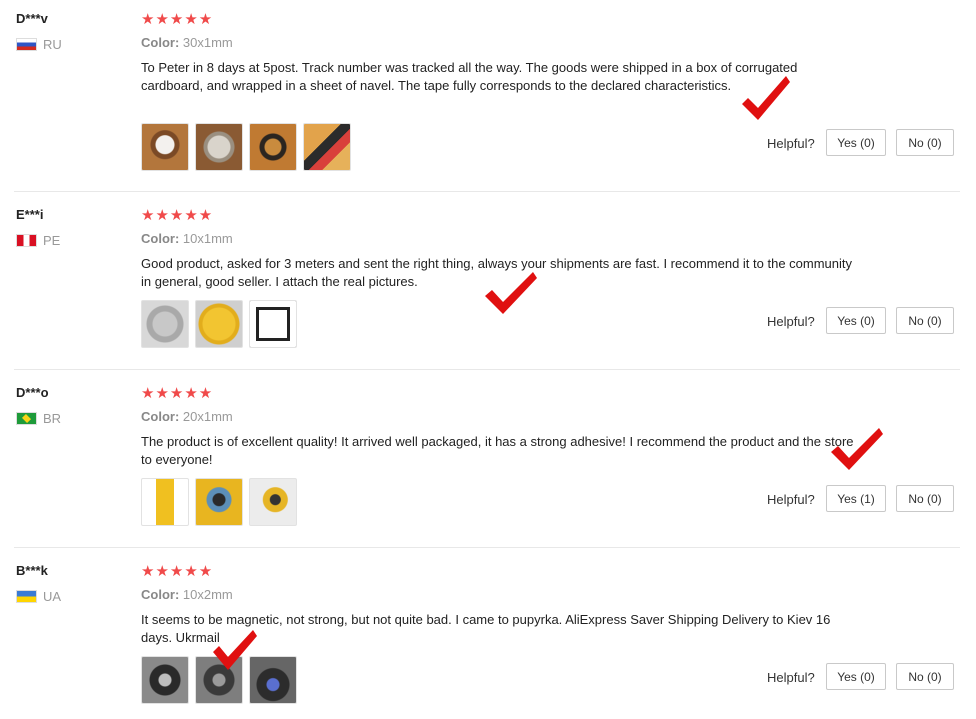 The width and height of the screenshot is (976, 719). Describe the element at coordinates (26, 596) in the screenshot. I see `ukraine-flag-icon` at that location.